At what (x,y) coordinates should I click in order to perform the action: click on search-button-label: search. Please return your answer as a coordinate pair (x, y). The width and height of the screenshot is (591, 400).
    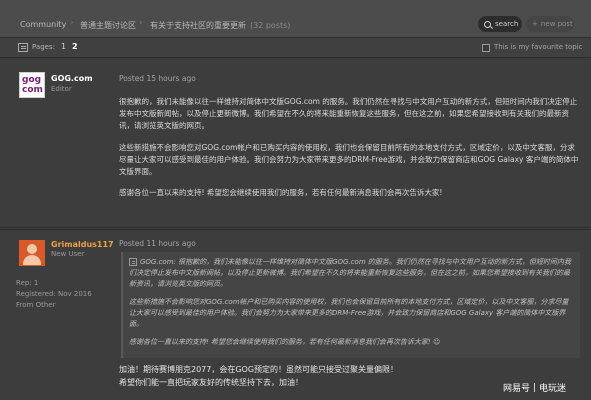
    Looking at the image, I should click on (507, 24).